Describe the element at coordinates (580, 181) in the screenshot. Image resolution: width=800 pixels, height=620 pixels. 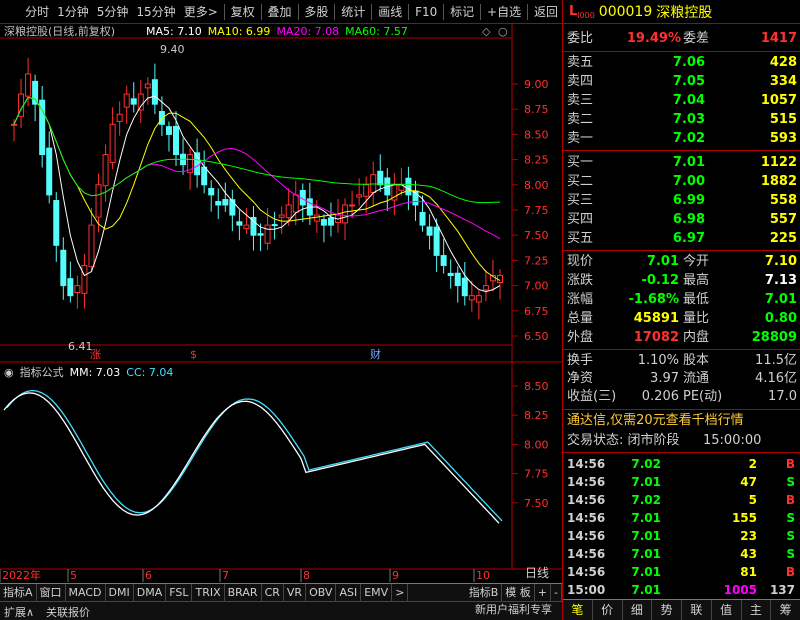
I see `buy-label: 买二` at that location.